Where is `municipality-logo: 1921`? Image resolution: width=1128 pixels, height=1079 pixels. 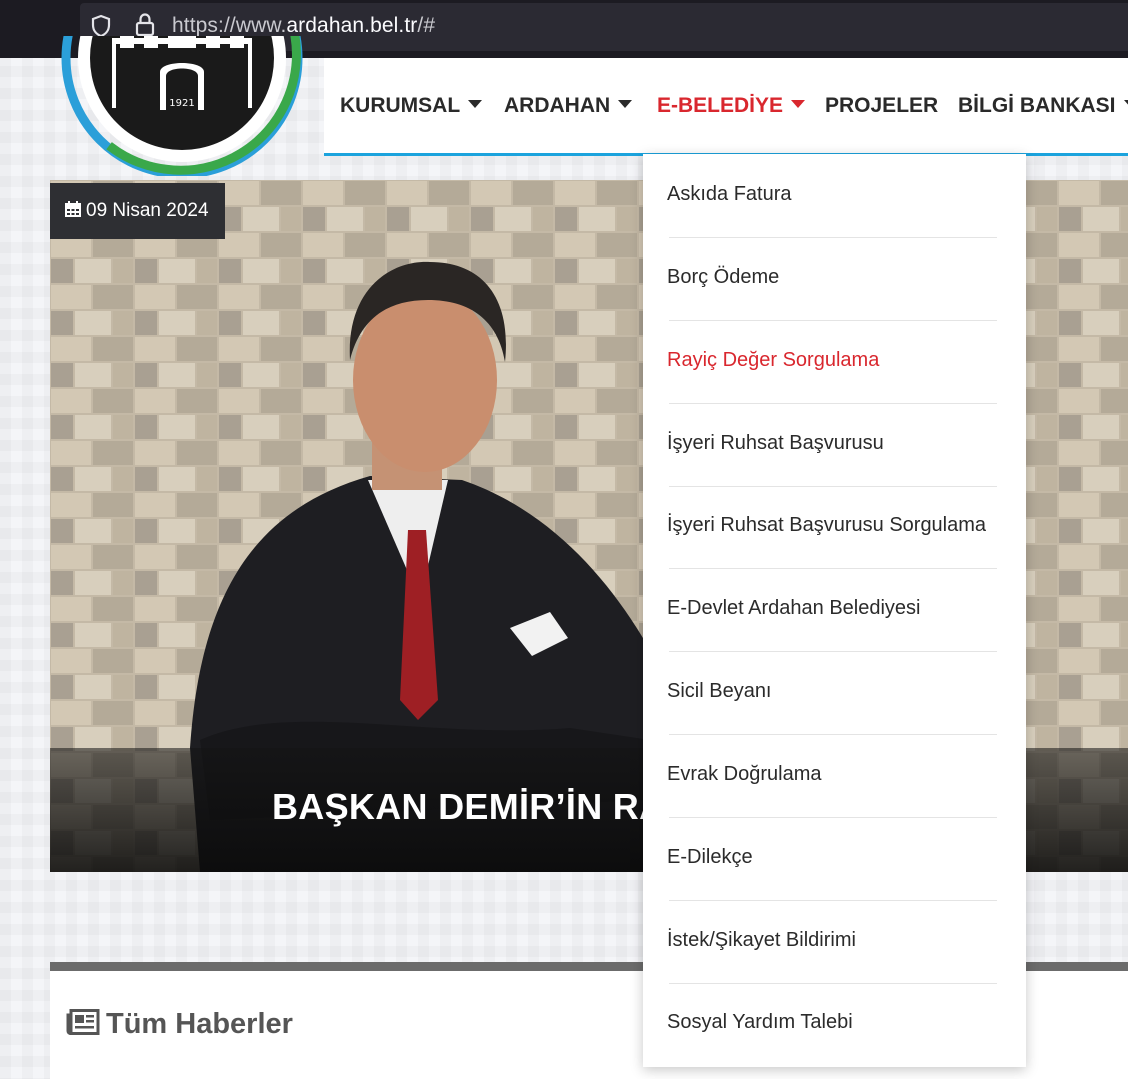 municipality-logo: 1921 is located at coordinates (185, 106).